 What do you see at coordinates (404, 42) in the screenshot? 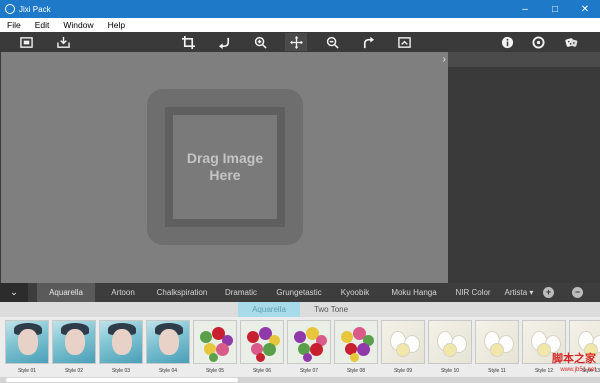
I see `fit-screen-icon` at bounding box center [404, 42].